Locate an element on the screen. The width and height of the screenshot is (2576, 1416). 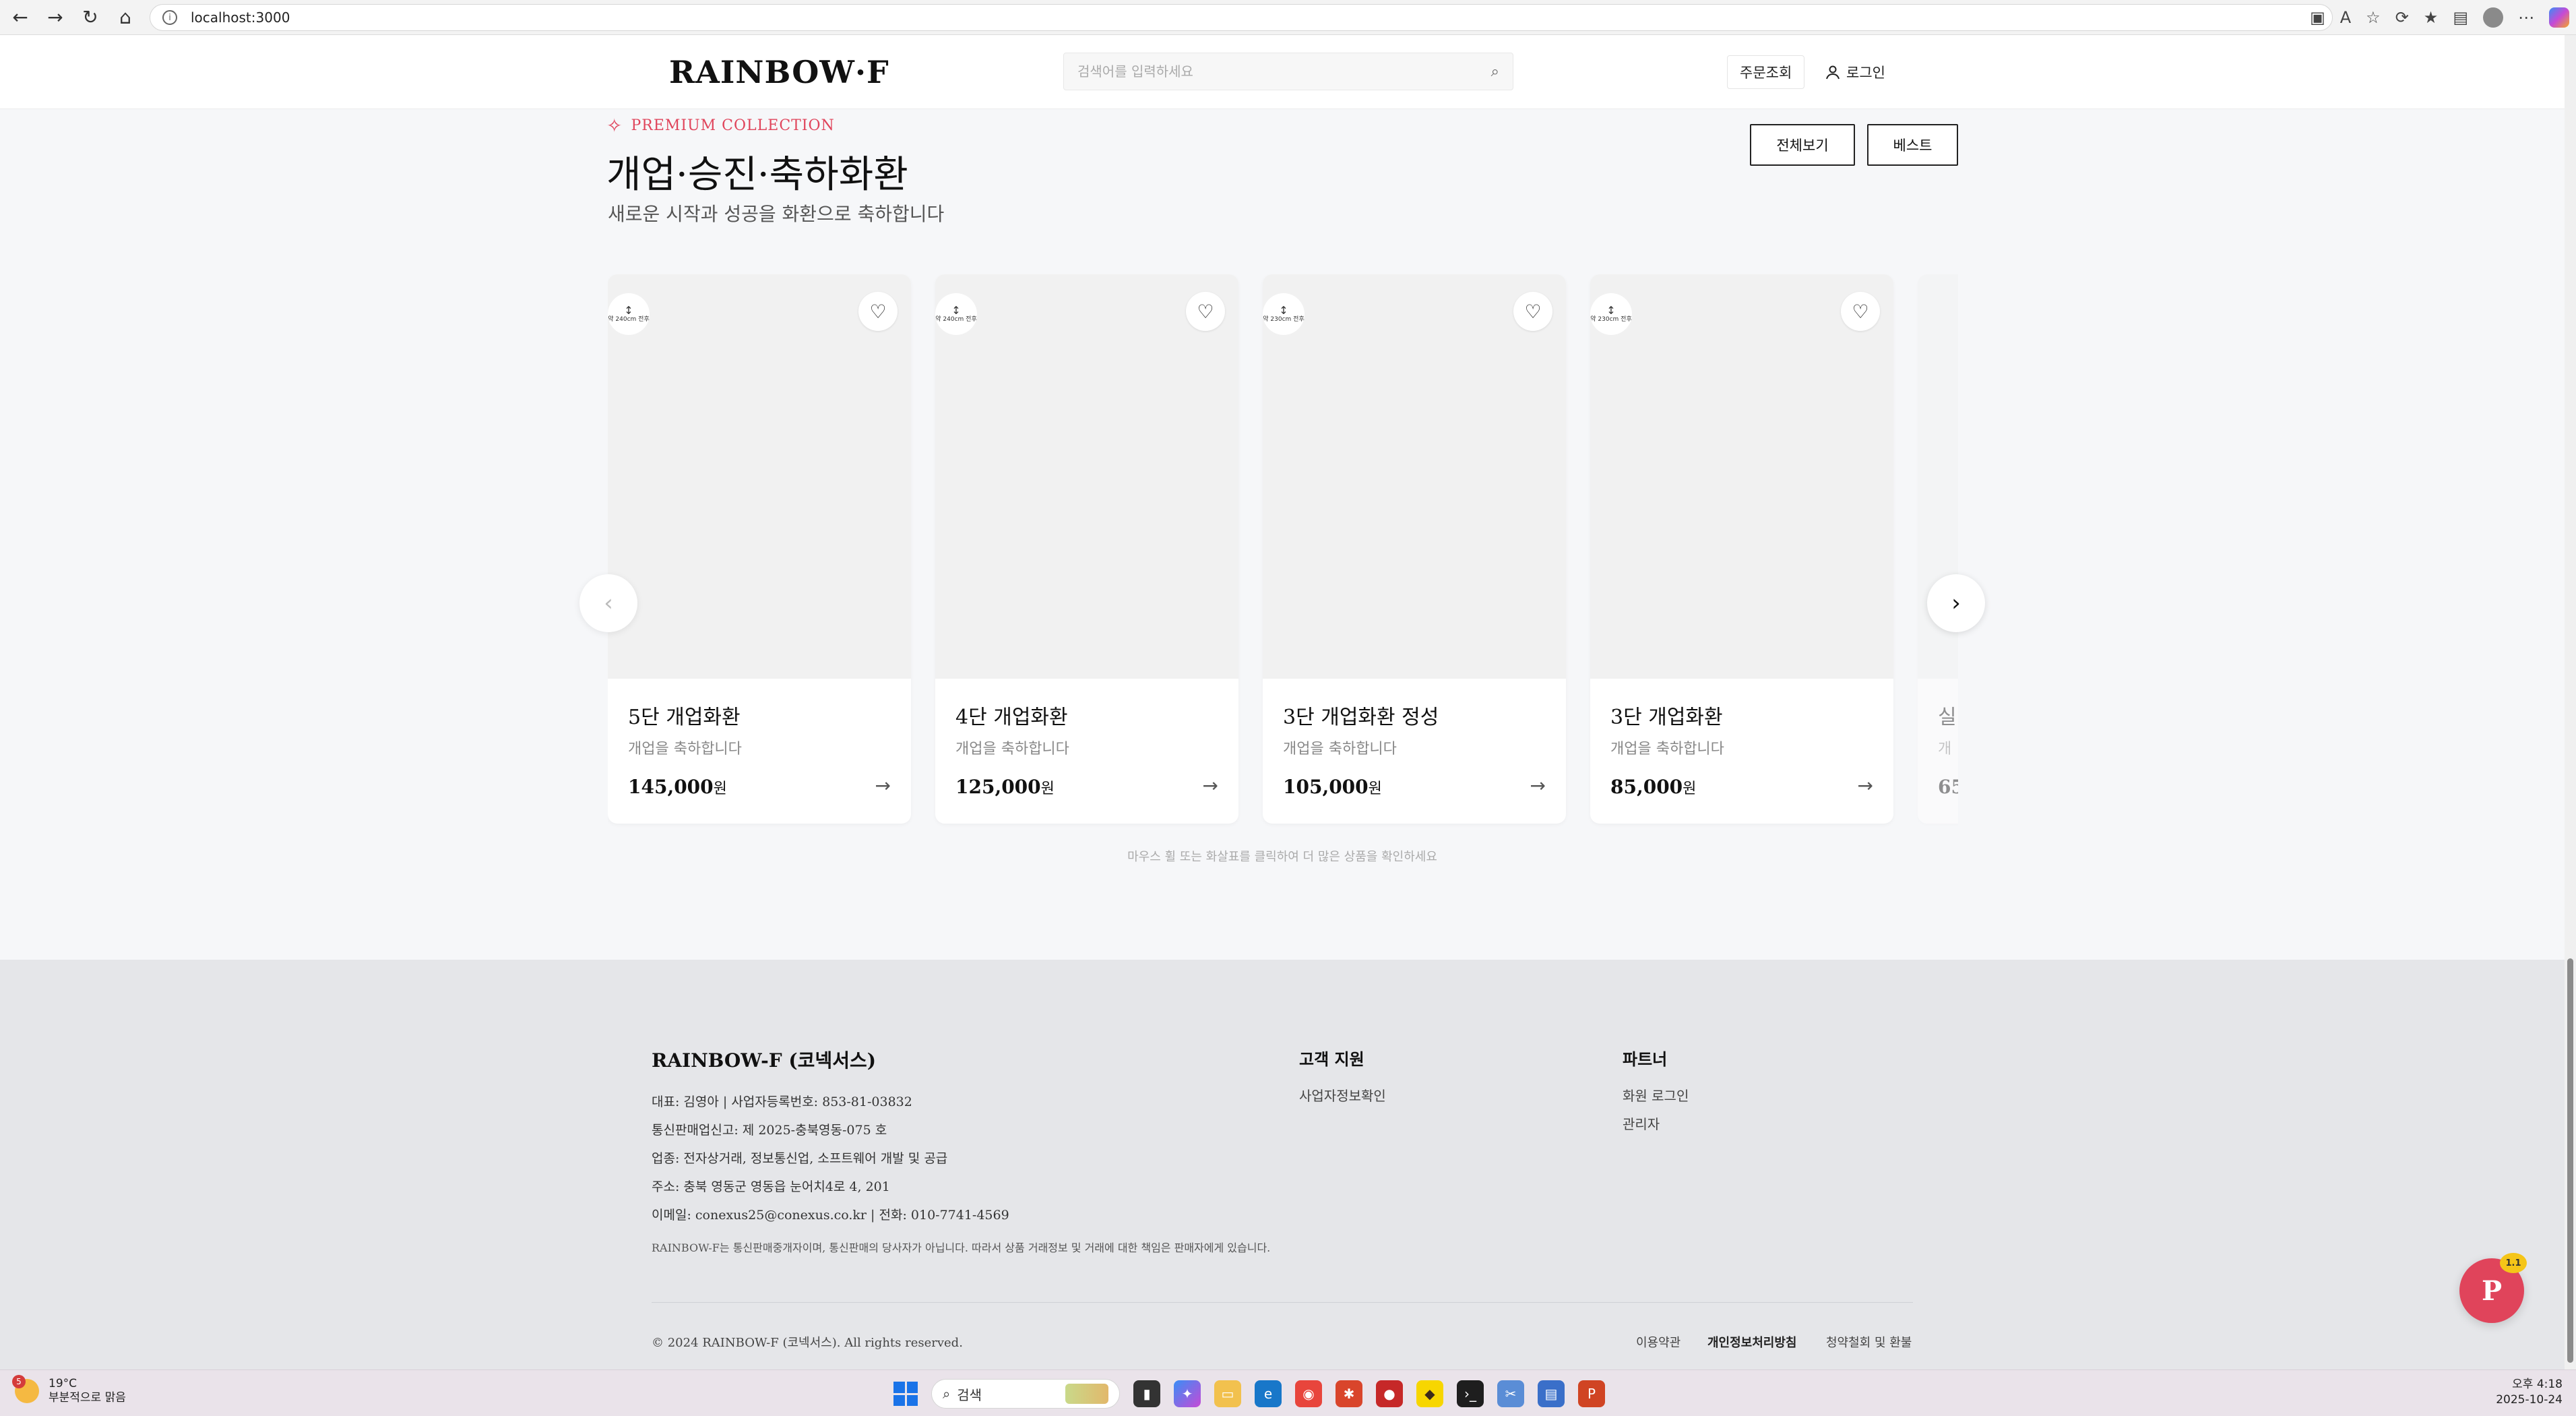
order-lookup-button: 주문조회 is located at coordinates (1766, 72).